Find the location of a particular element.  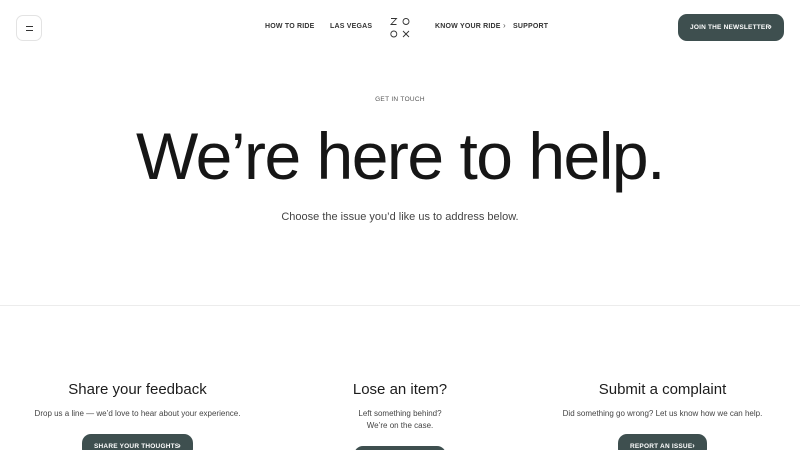

nav-how-to-ride: HOW TO RIDE is located at coordinates (290, 26).